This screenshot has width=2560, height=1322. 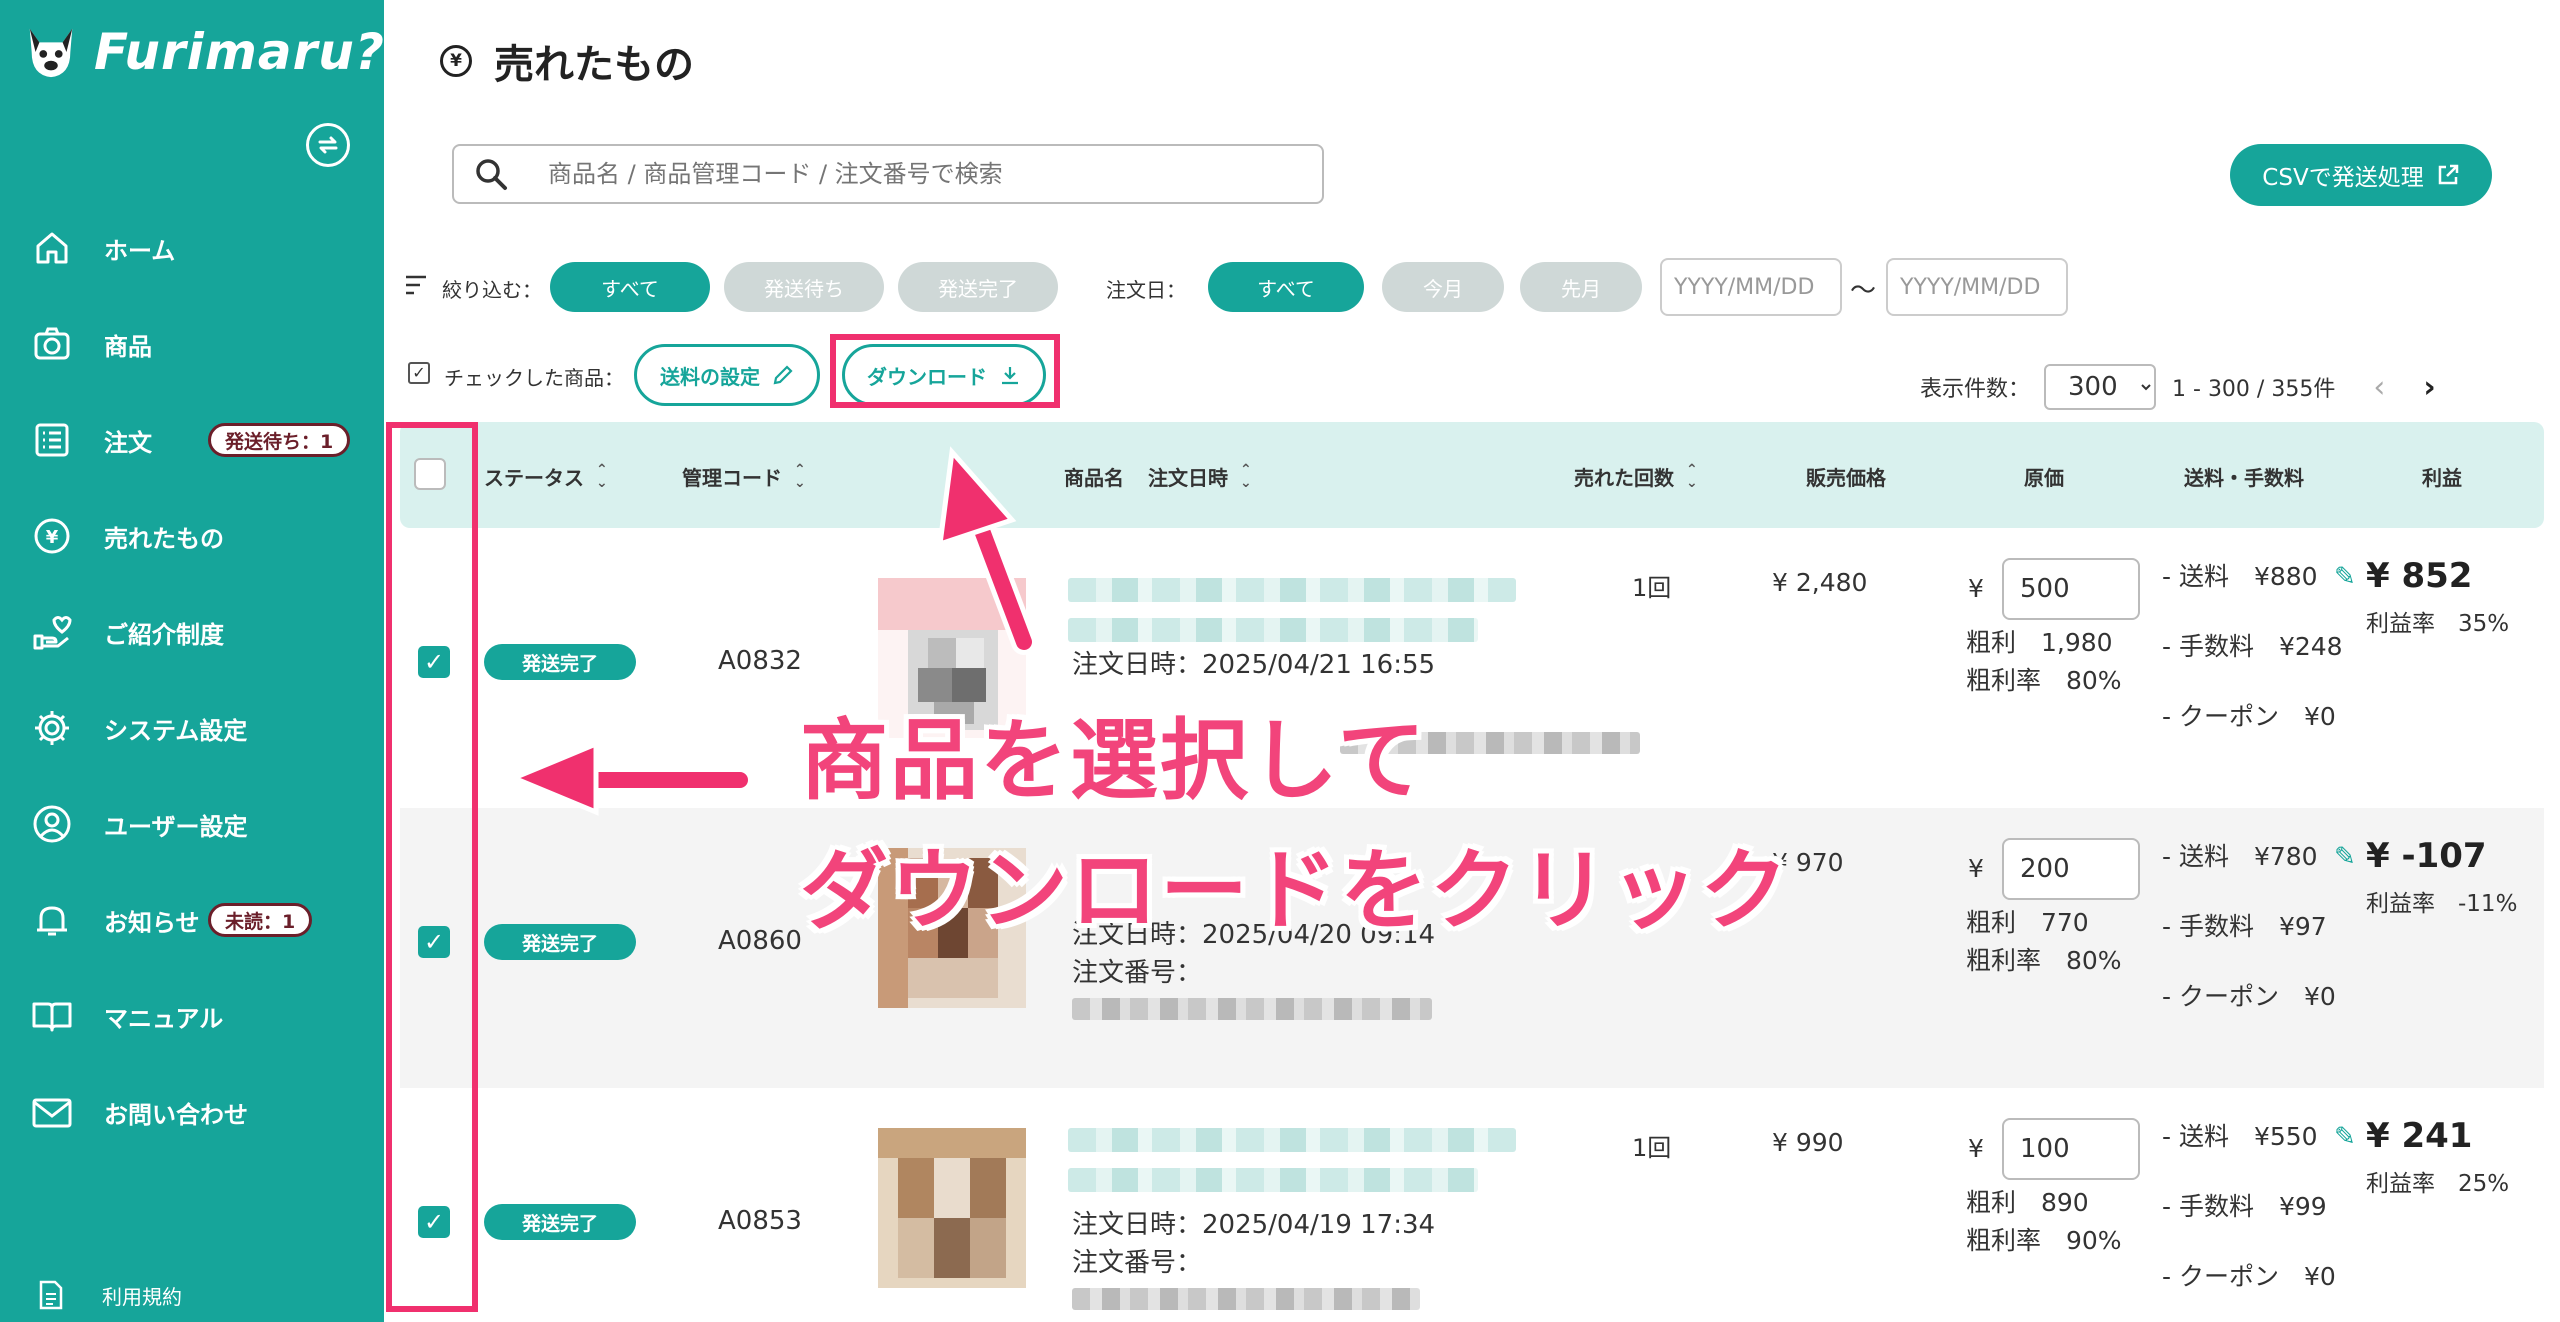 What do you see at coordinates (2071, 1149) in the screenshot?
I see `cost-input: 100` at bounding box center [2071, 1149].